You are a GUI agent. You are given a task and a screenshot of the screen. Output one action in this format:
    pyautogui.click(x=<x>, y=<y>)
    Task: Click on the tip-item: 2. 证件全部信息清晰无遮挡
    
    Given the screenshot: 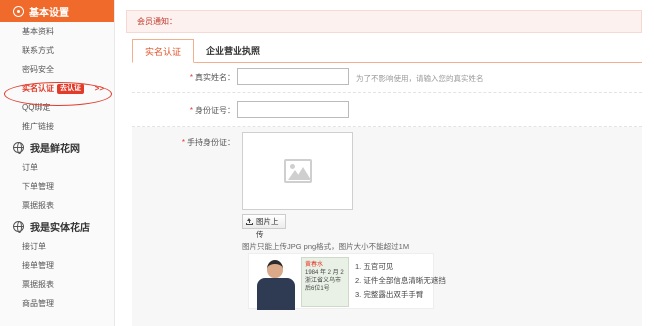 What is the action you would take?
    pyautogui.click(x=400, y=280)
    